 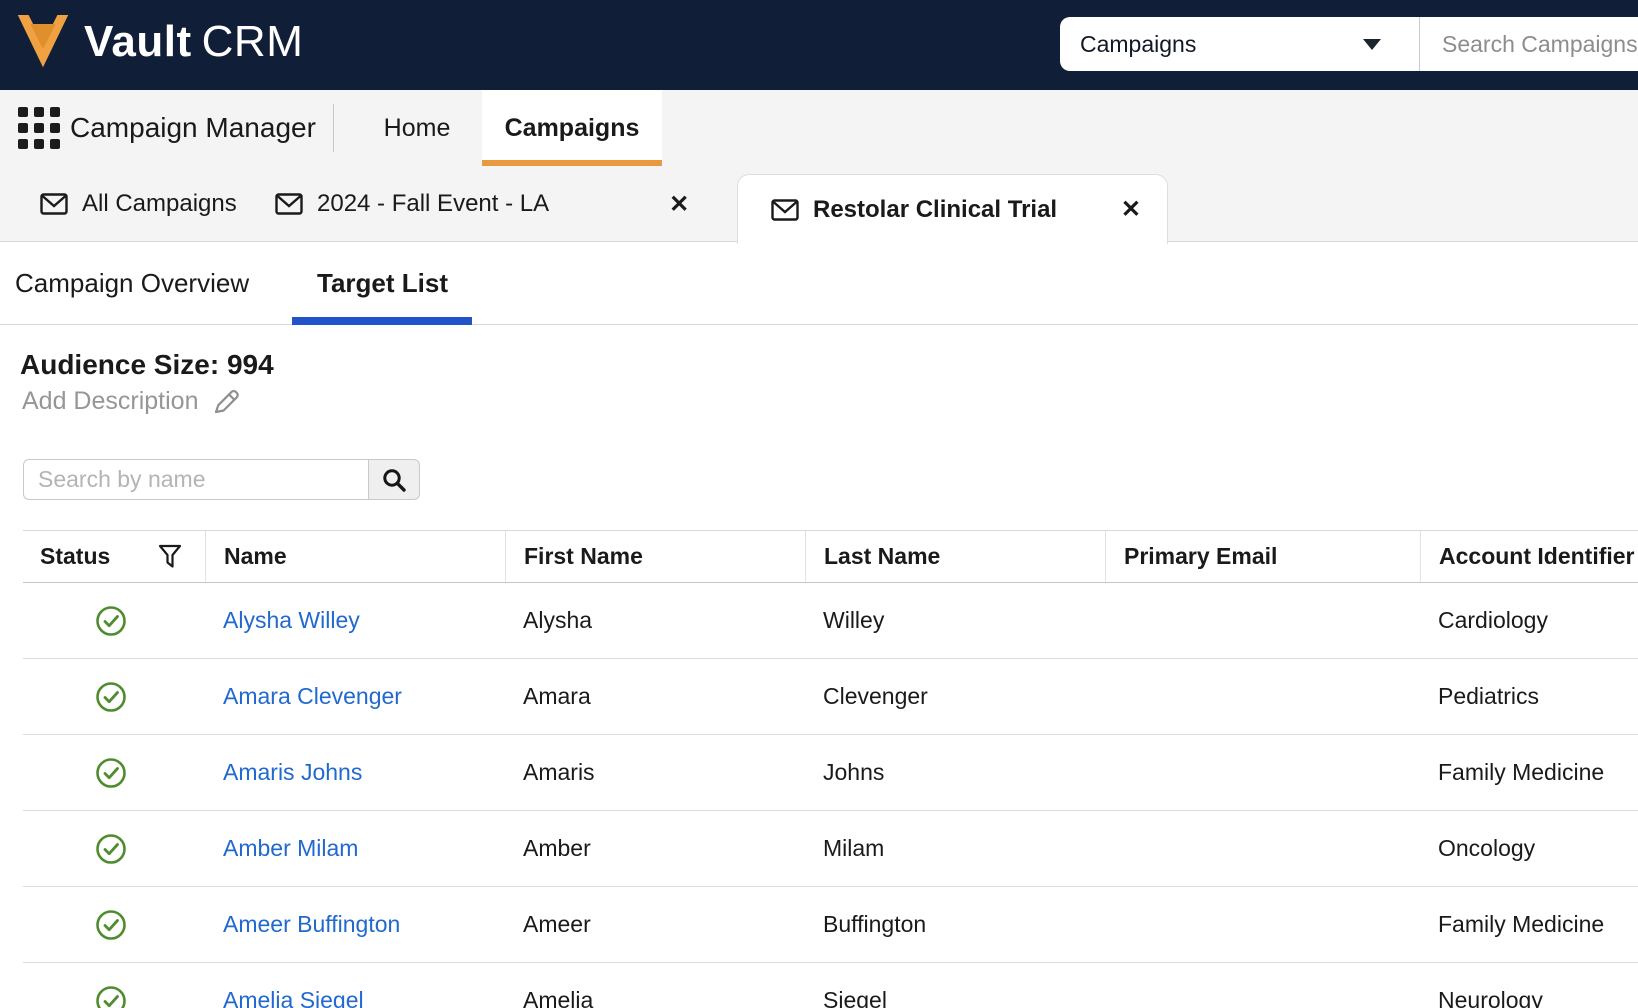 I want to click on audience-size-label: Audience Size:, so click(x=120, y=364).